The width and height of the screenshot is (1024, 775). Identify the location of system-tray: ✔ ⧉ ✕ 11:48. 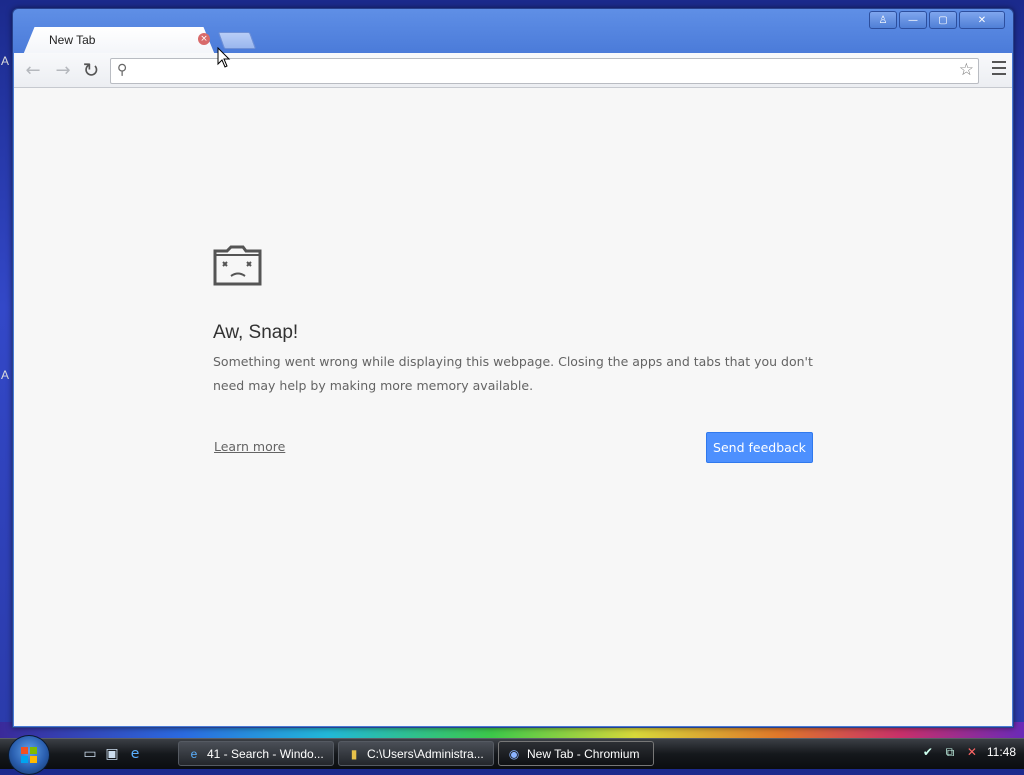
(968, 752).